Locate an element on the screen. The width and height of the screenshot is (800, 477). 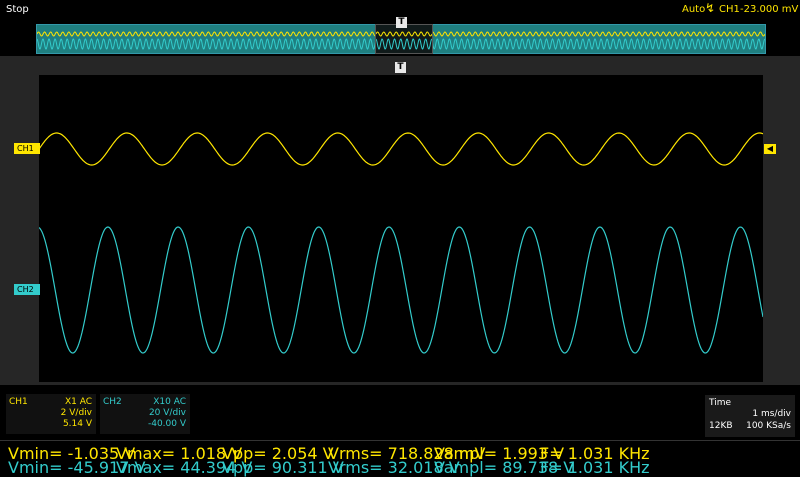
ch1-name: CH1 is located at coordinates (18, 402).